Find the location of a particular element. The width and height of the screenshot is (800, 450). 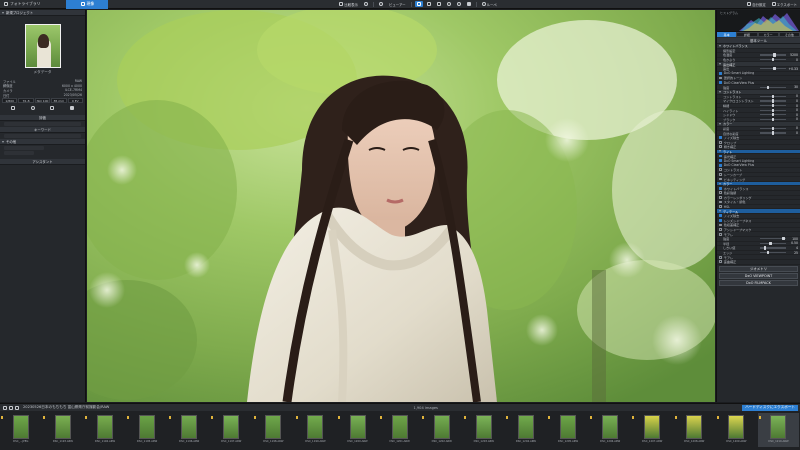

filmstrip-thumbnail: DSC_1207.ARW is located at coordinates (652, 430).